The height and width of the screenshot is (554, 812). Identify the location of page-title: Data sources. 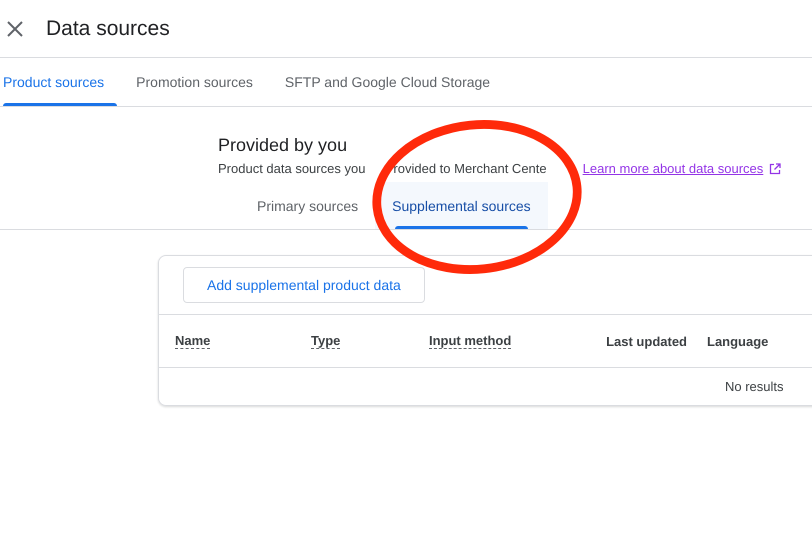
(108, 28).